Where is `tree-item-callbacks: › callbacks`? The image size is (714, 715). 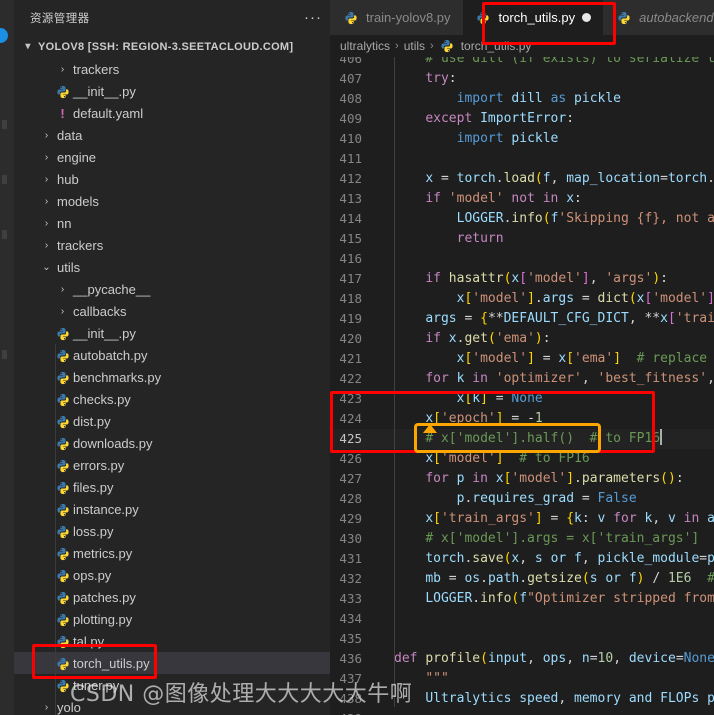
tree-item-callbacks: › callbacks is located at coordinates (172, 311).